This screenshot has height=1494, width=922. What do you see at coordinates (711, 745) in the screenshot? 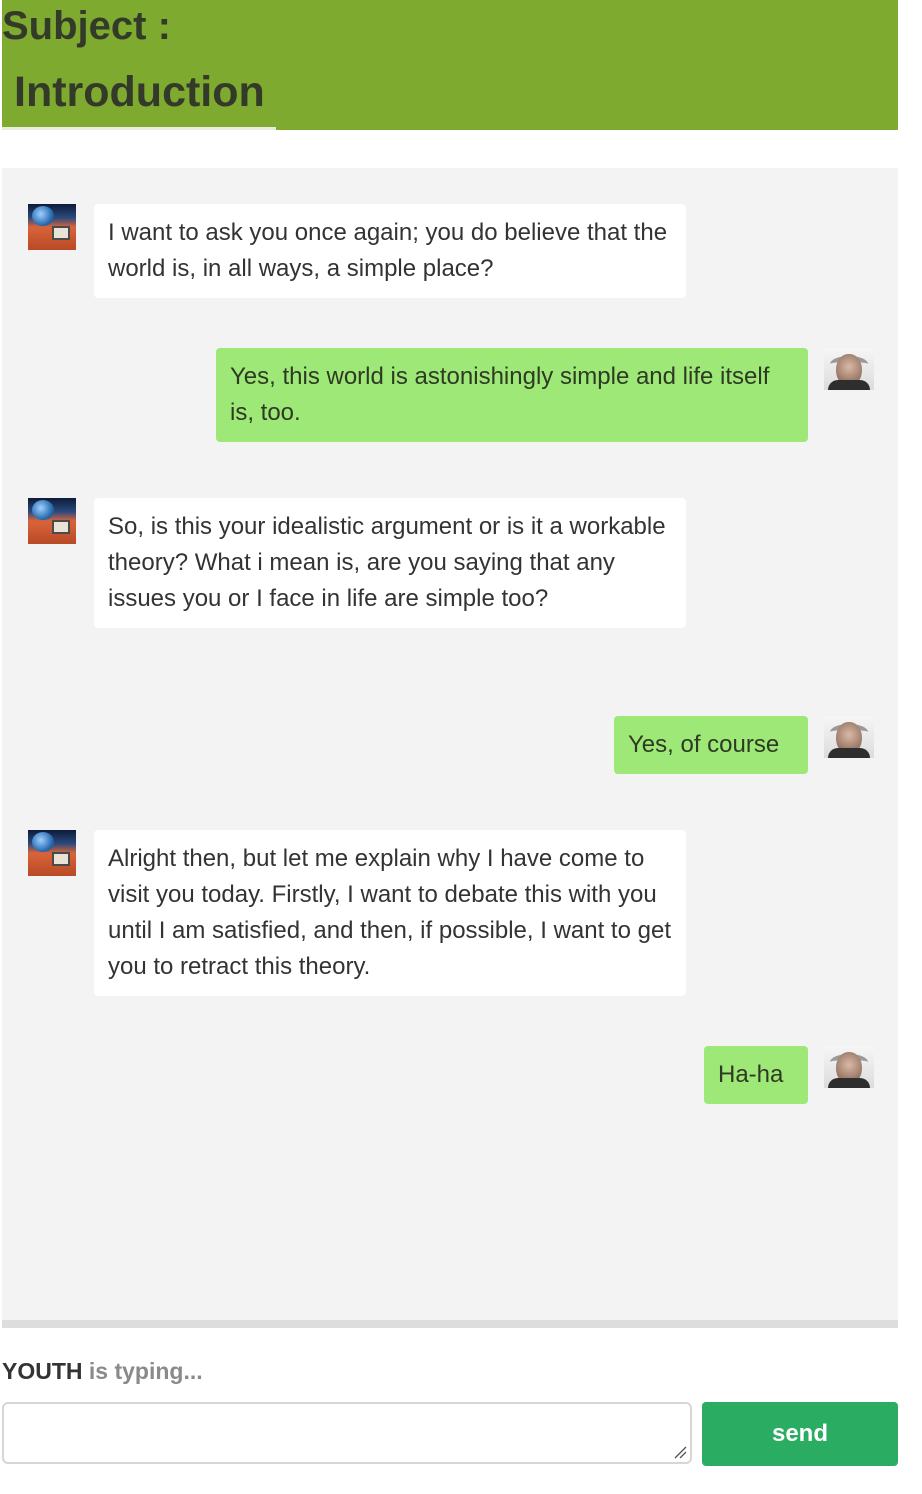
I see `message-bubble: Yes, of course` at bounding box center [711, 745].